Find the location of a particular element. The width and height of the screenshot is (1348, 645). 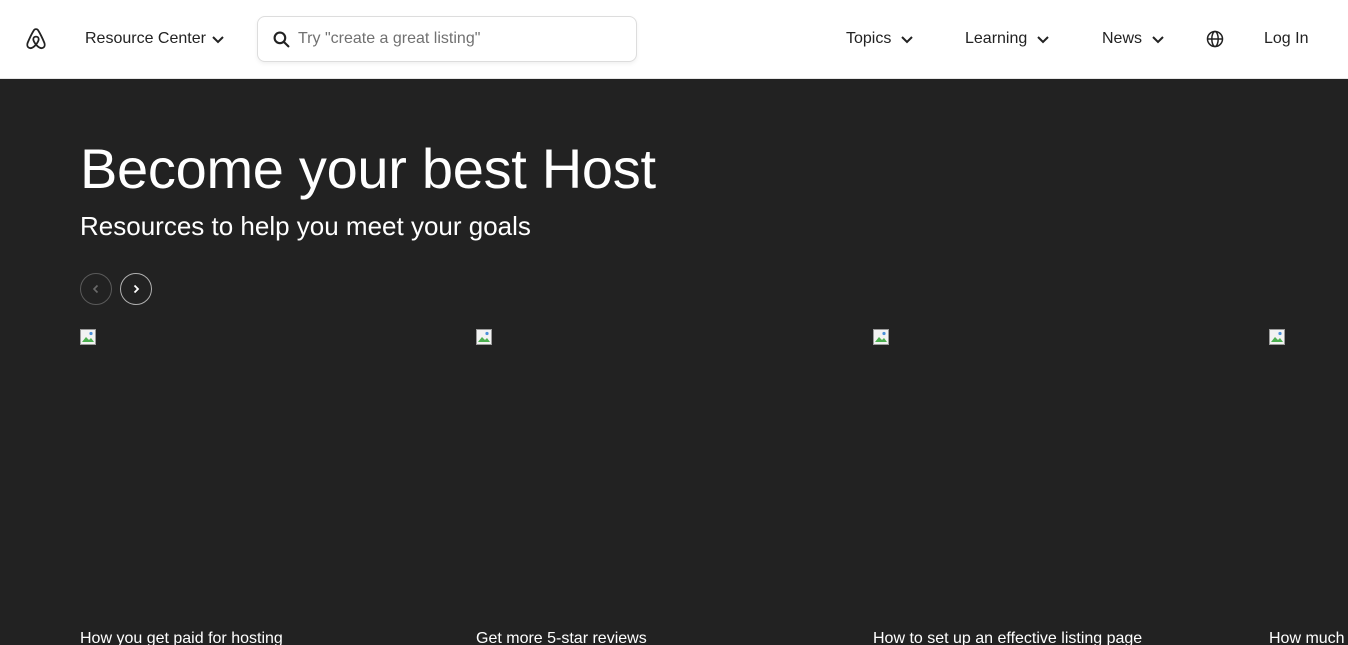

search-input is located at coordinates (458, 39).